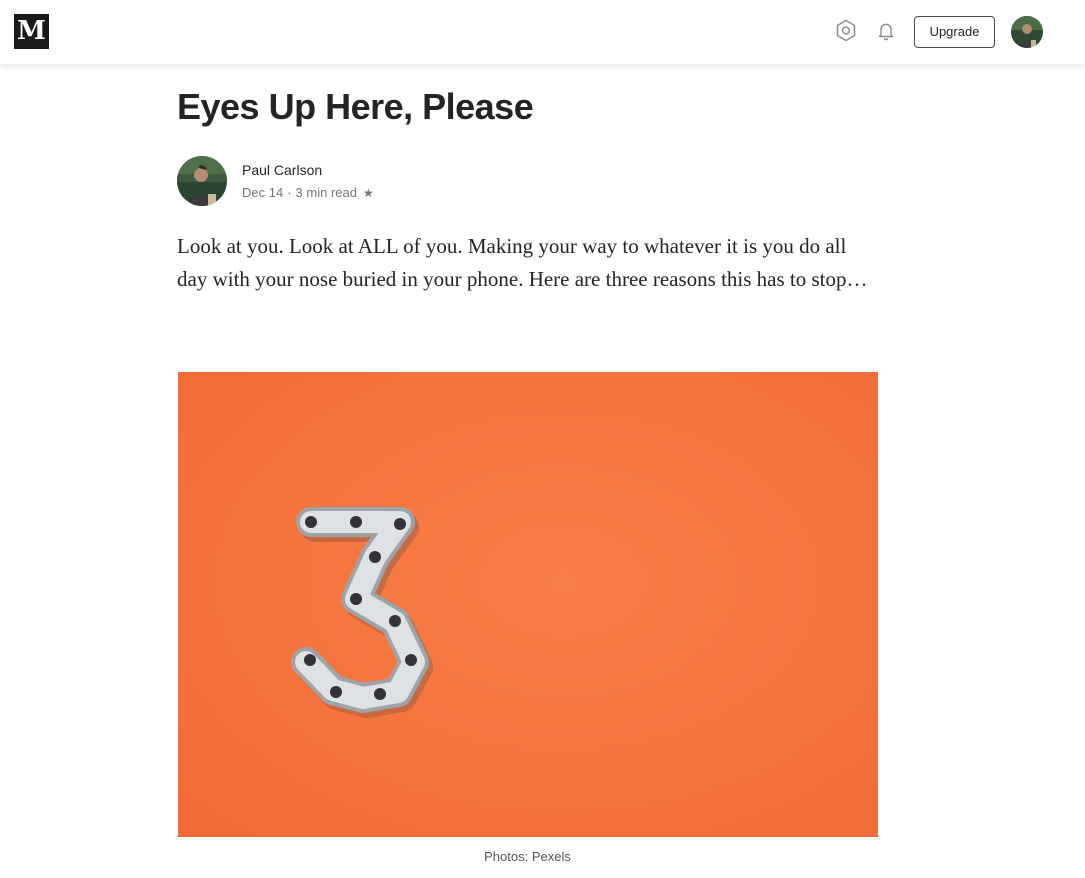 The width and height of the screenshot is (1085, 878). I want to click on bell-icon, so click(886, 32).